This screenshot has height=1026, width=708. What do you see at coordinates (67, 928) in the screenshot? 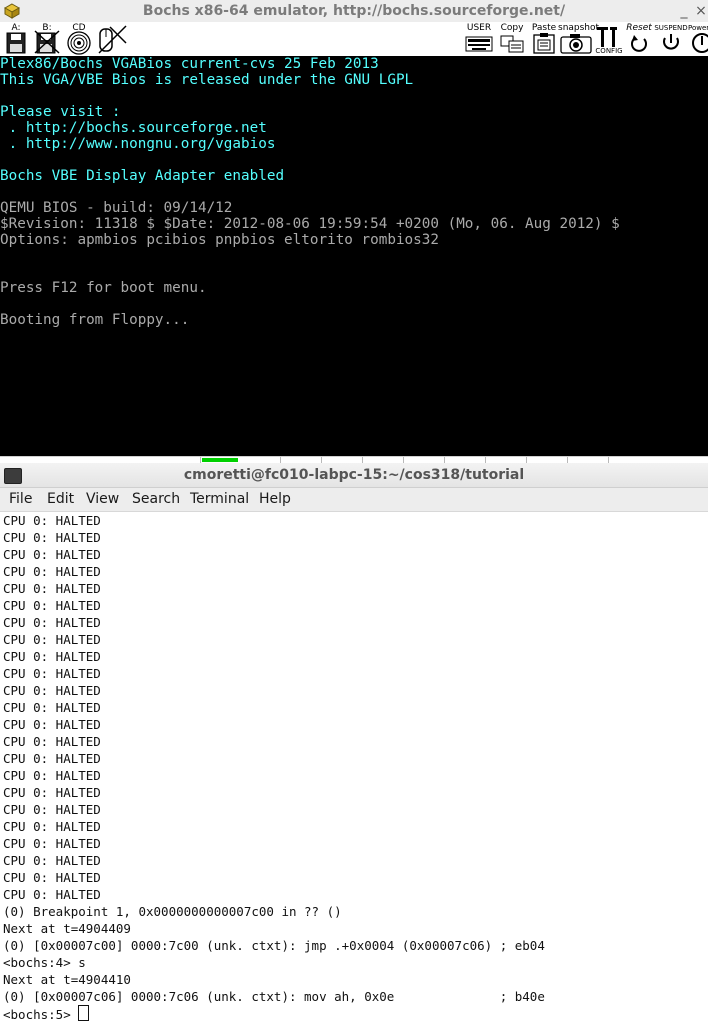
I see `terminal-line: Next at t=4904409` at bounding box center [67, 928].